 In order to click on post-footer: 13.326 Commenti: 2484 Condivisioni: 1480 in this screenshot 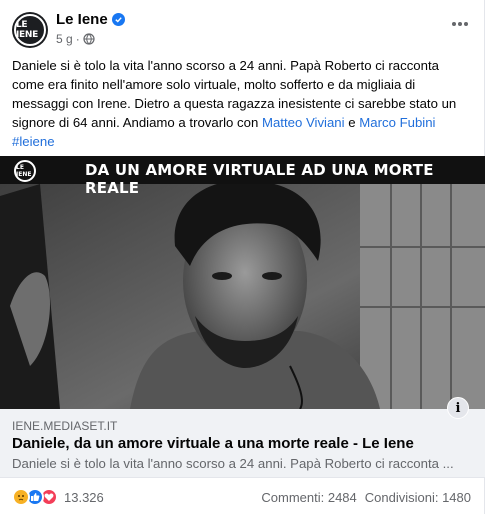, I will do `click(242, 496)`.